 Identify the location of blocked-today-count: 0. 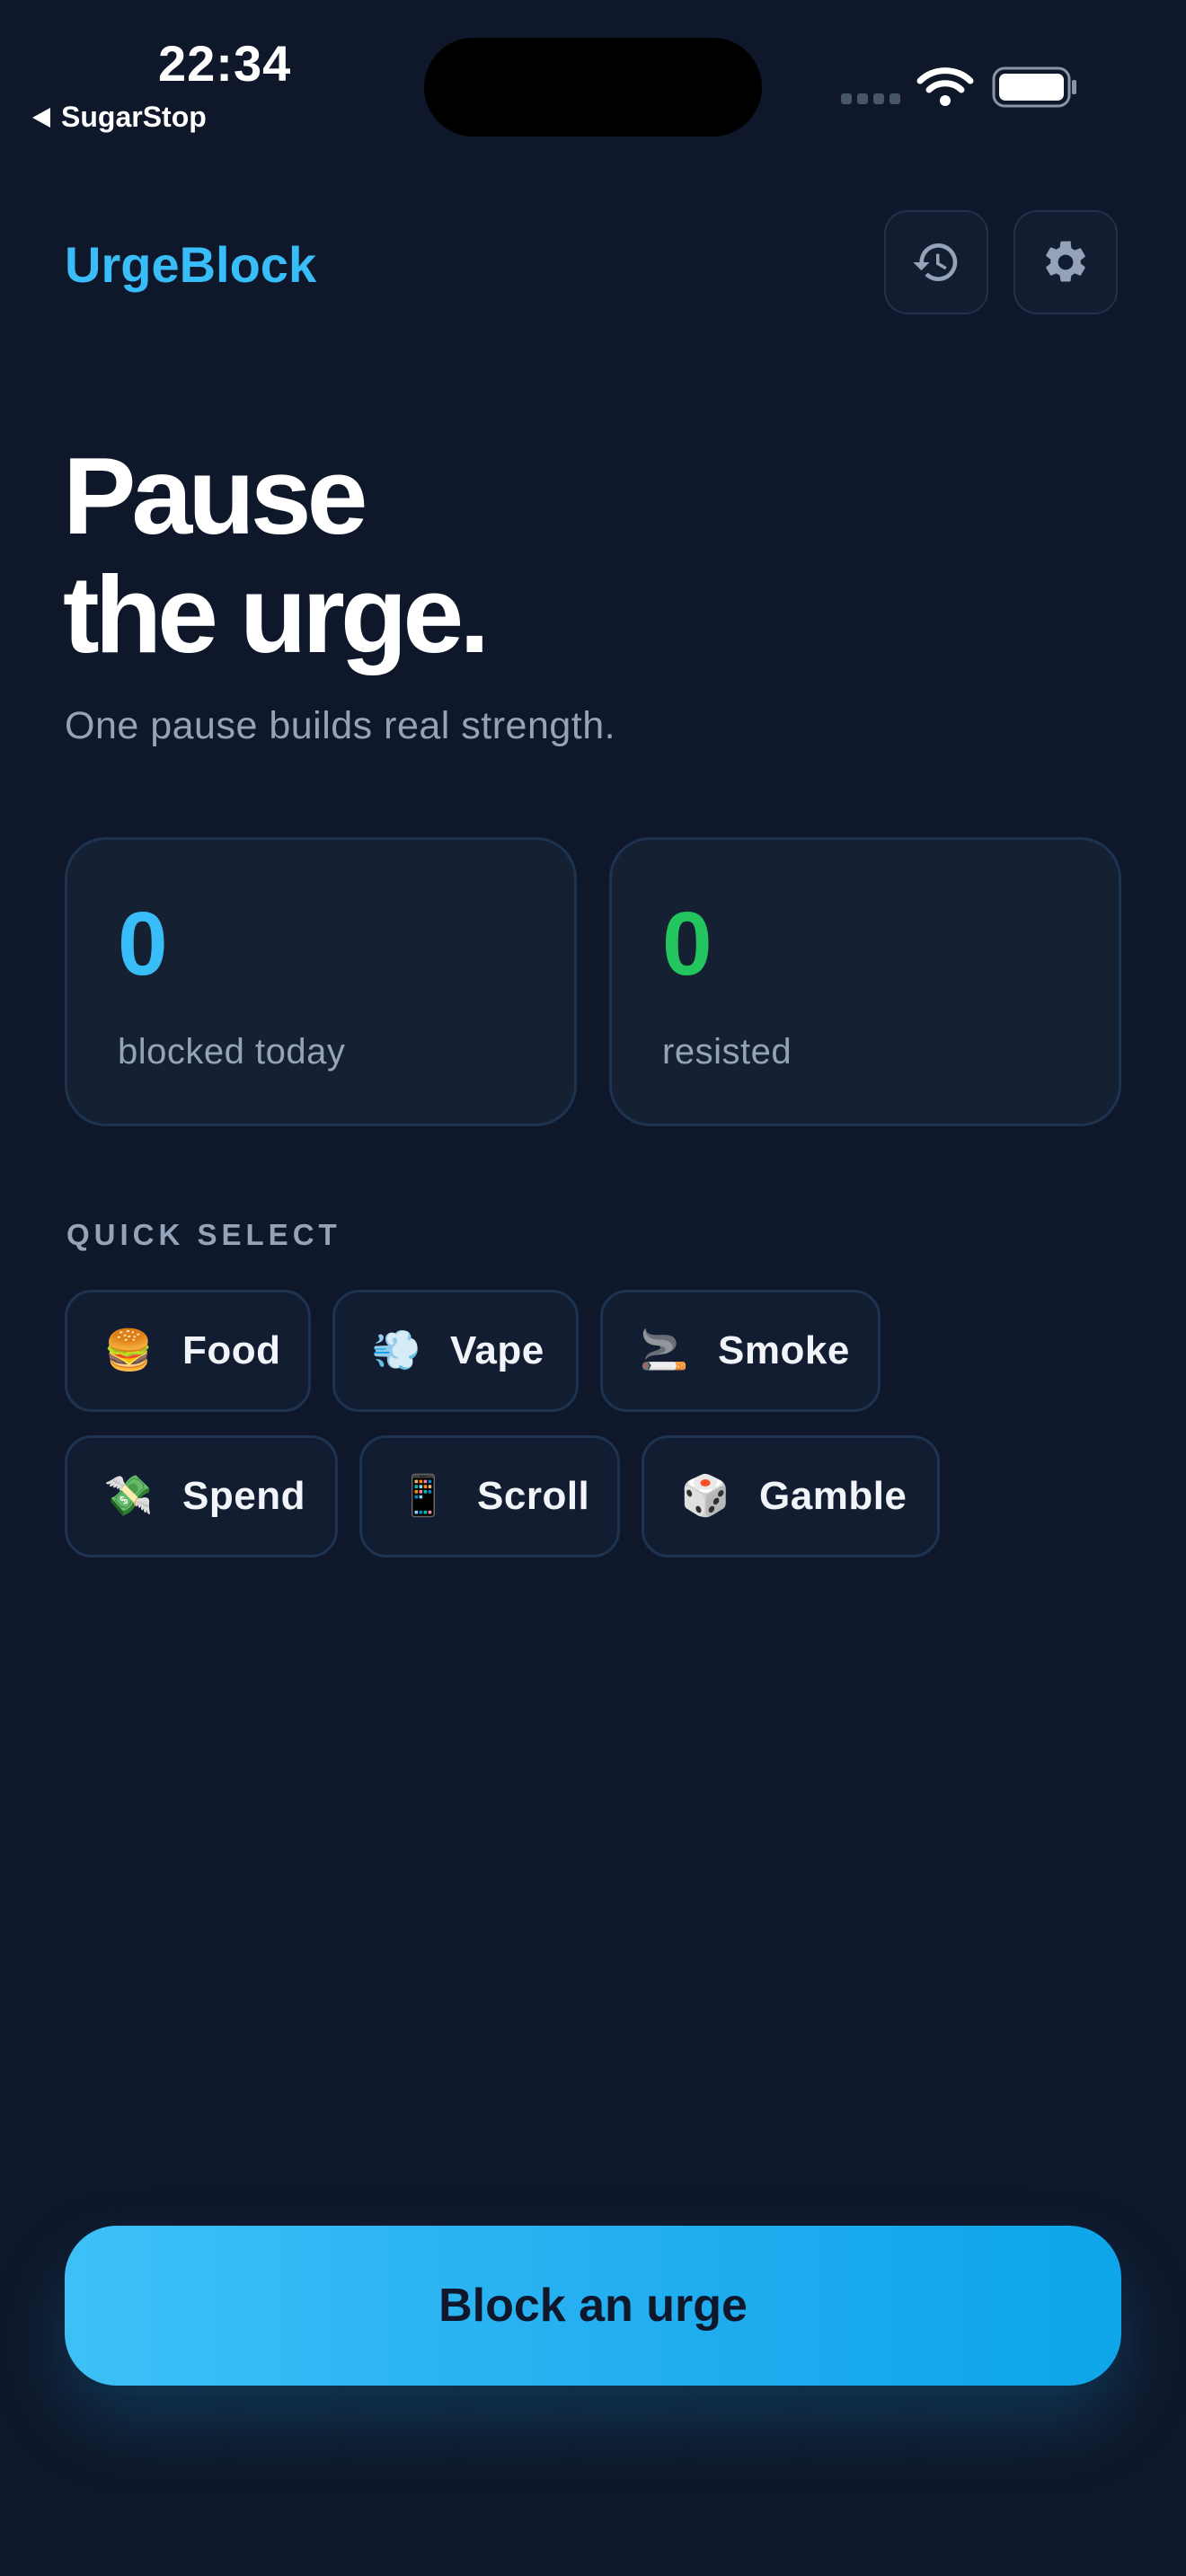
(143, 944).